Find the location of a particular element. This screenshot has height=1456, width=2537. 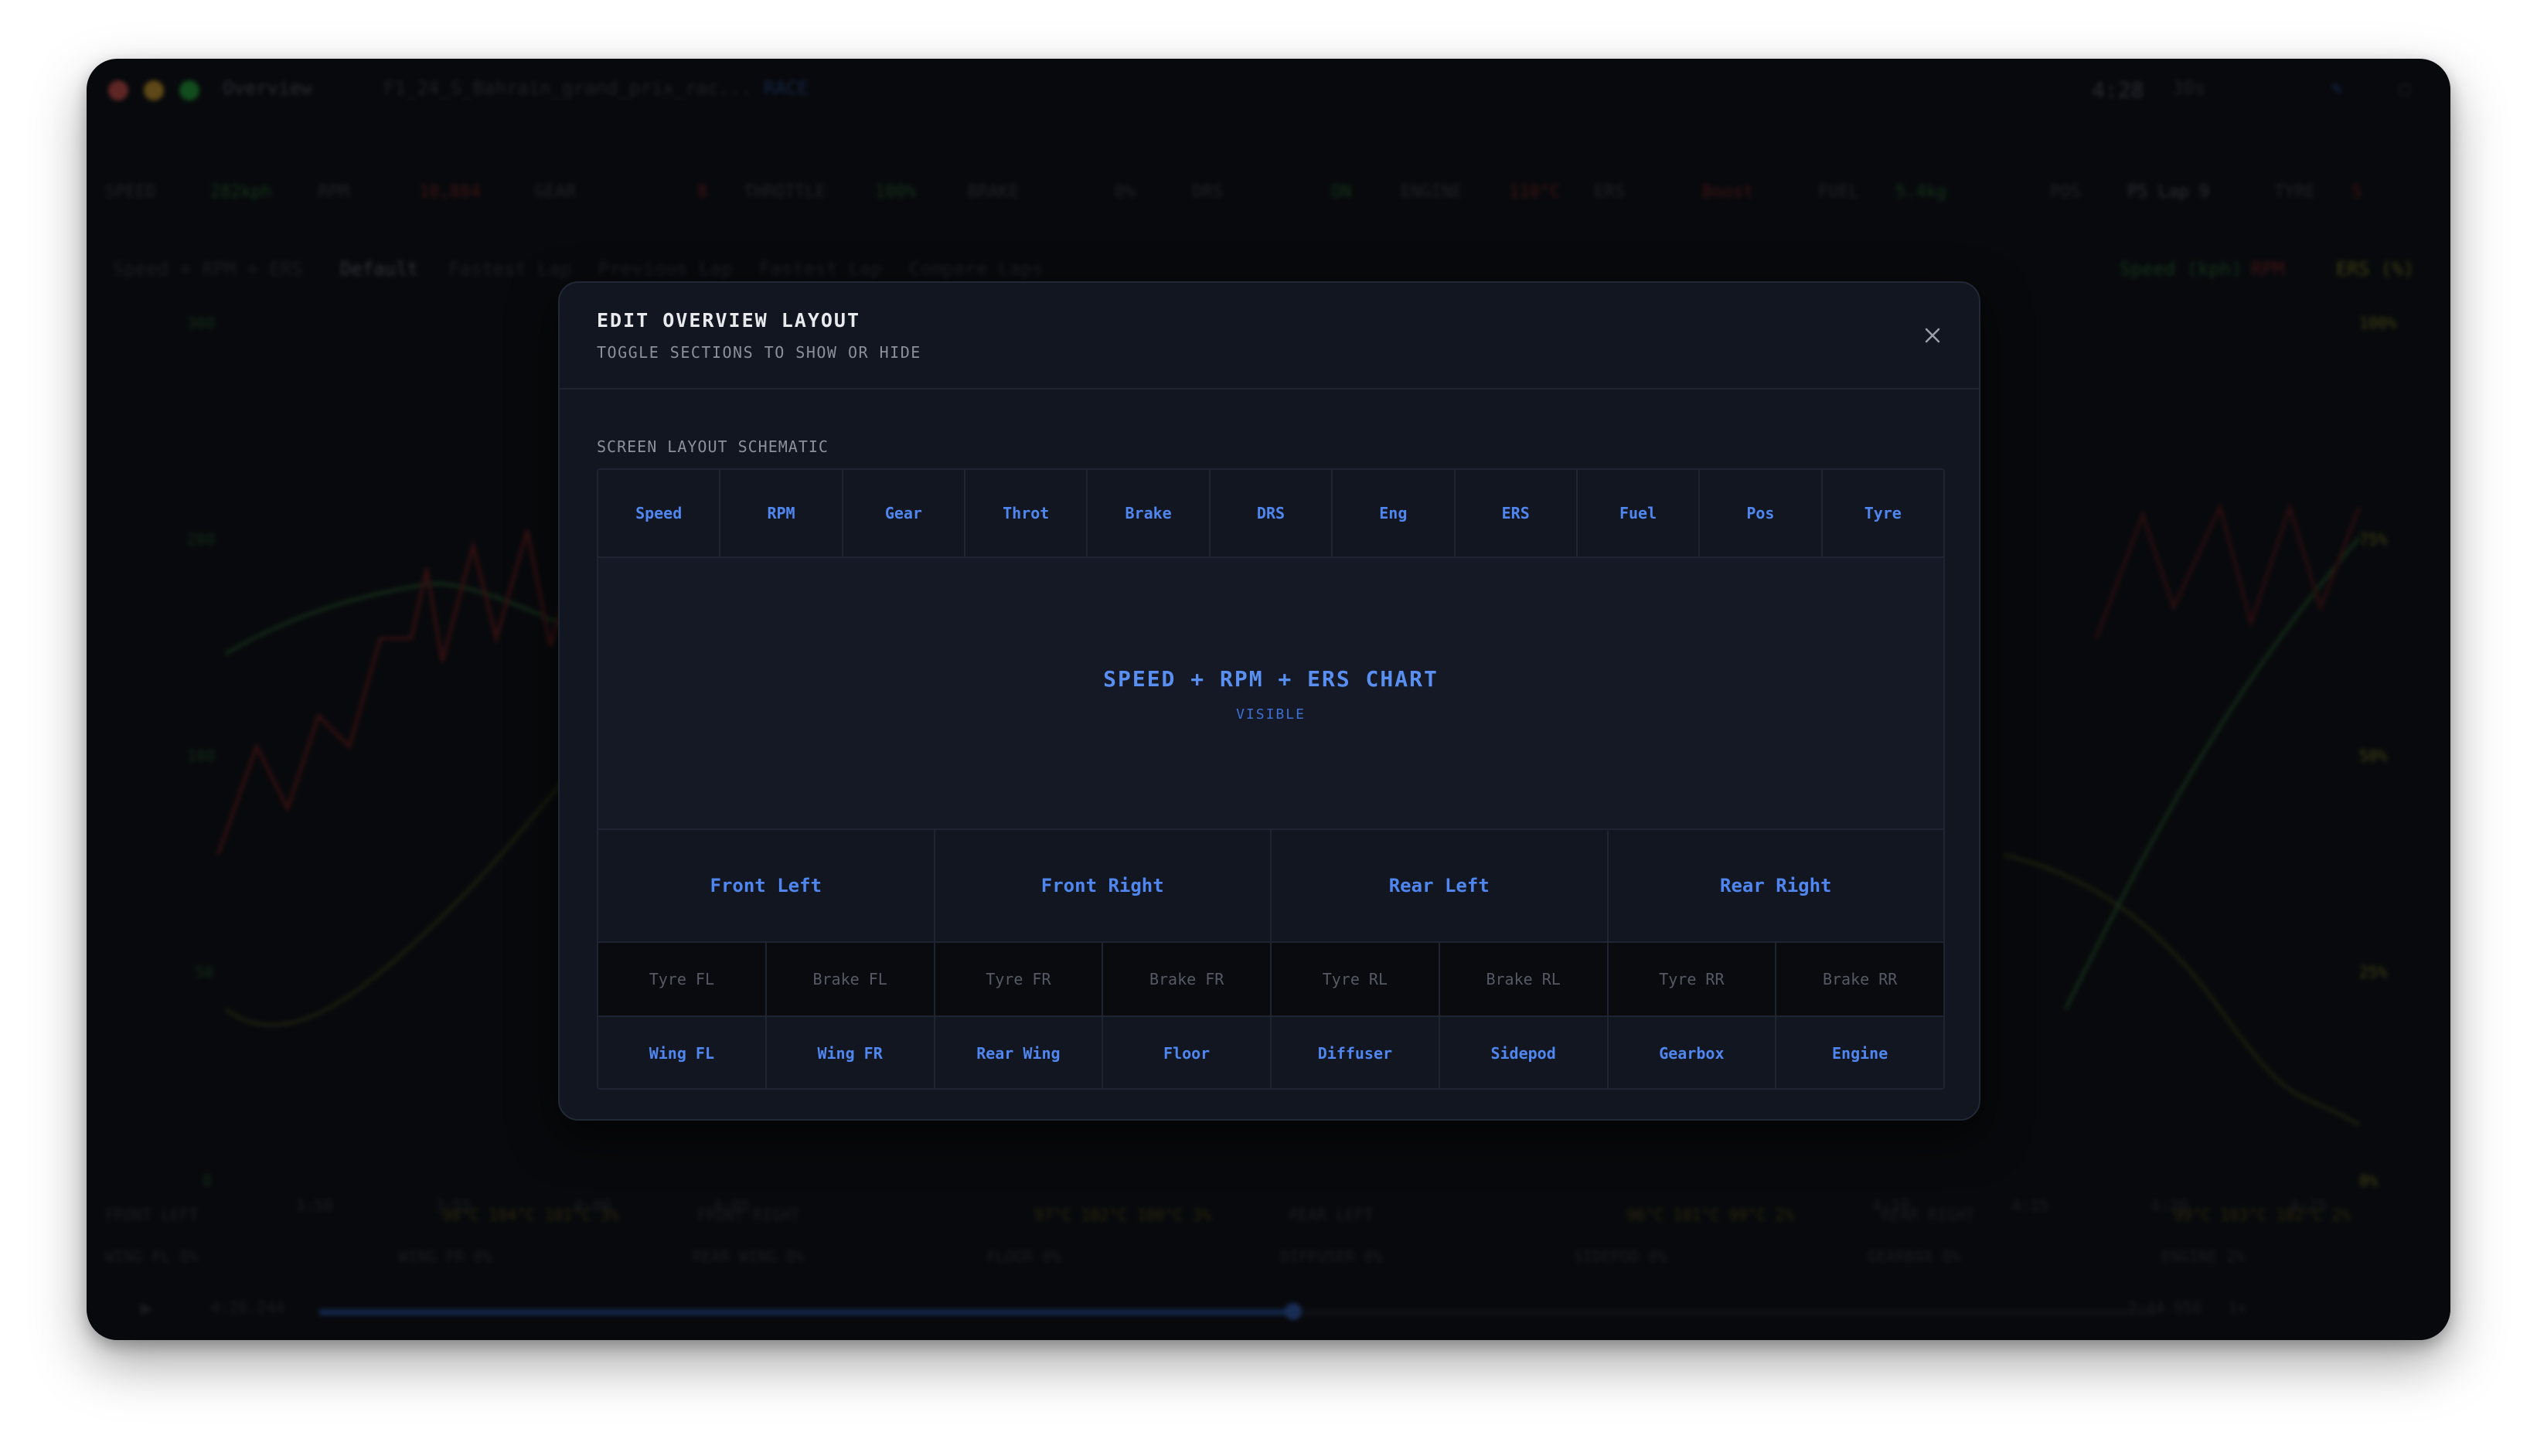

toggle-engine-damage: Engine is located at coordinates (1860, 1052).